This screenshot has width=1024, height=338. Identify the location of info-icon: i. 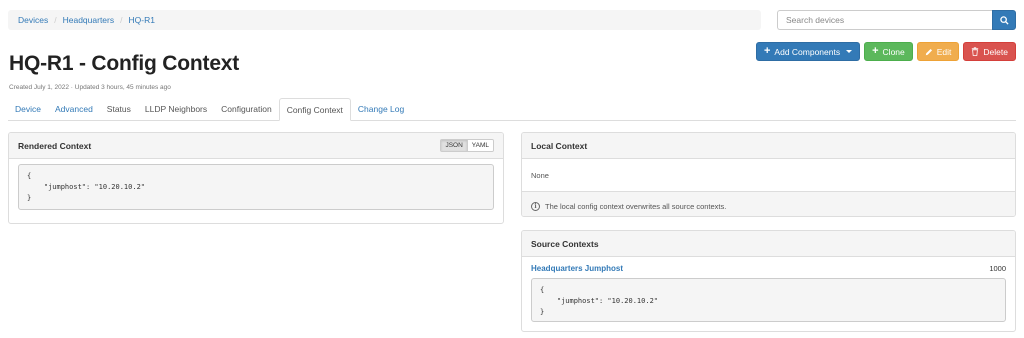
(535, 206).